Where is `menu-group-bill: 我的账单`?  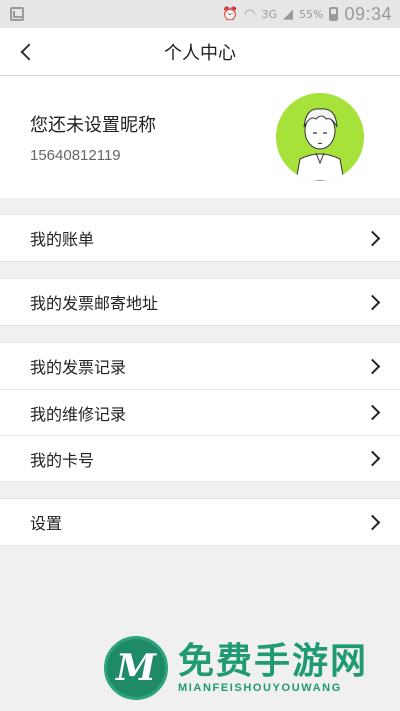 menu-group-bill: 我的账单 is located at coordinates (200, 238).